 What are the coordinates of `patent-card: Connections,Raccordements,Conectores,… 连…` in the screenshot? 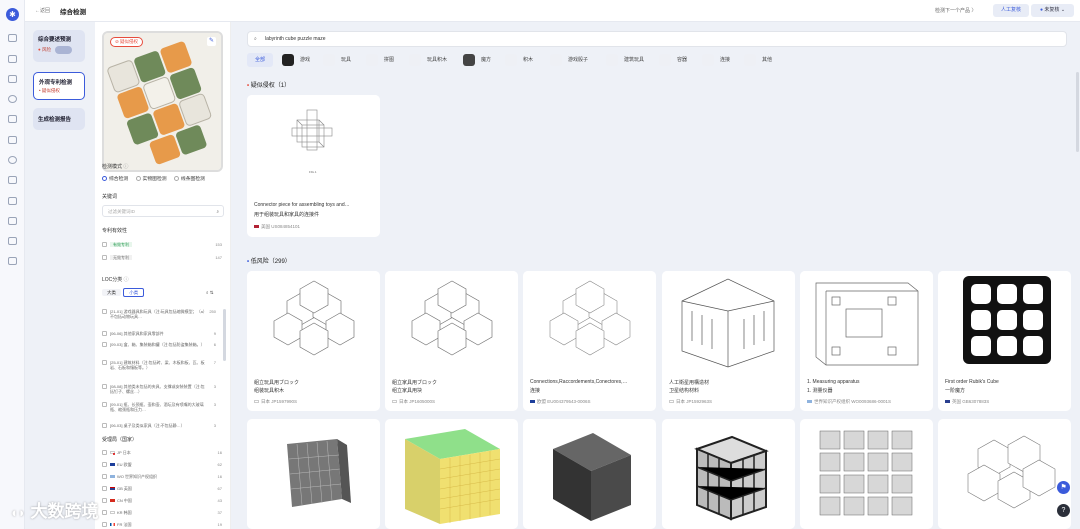 It's located at (589, 341).